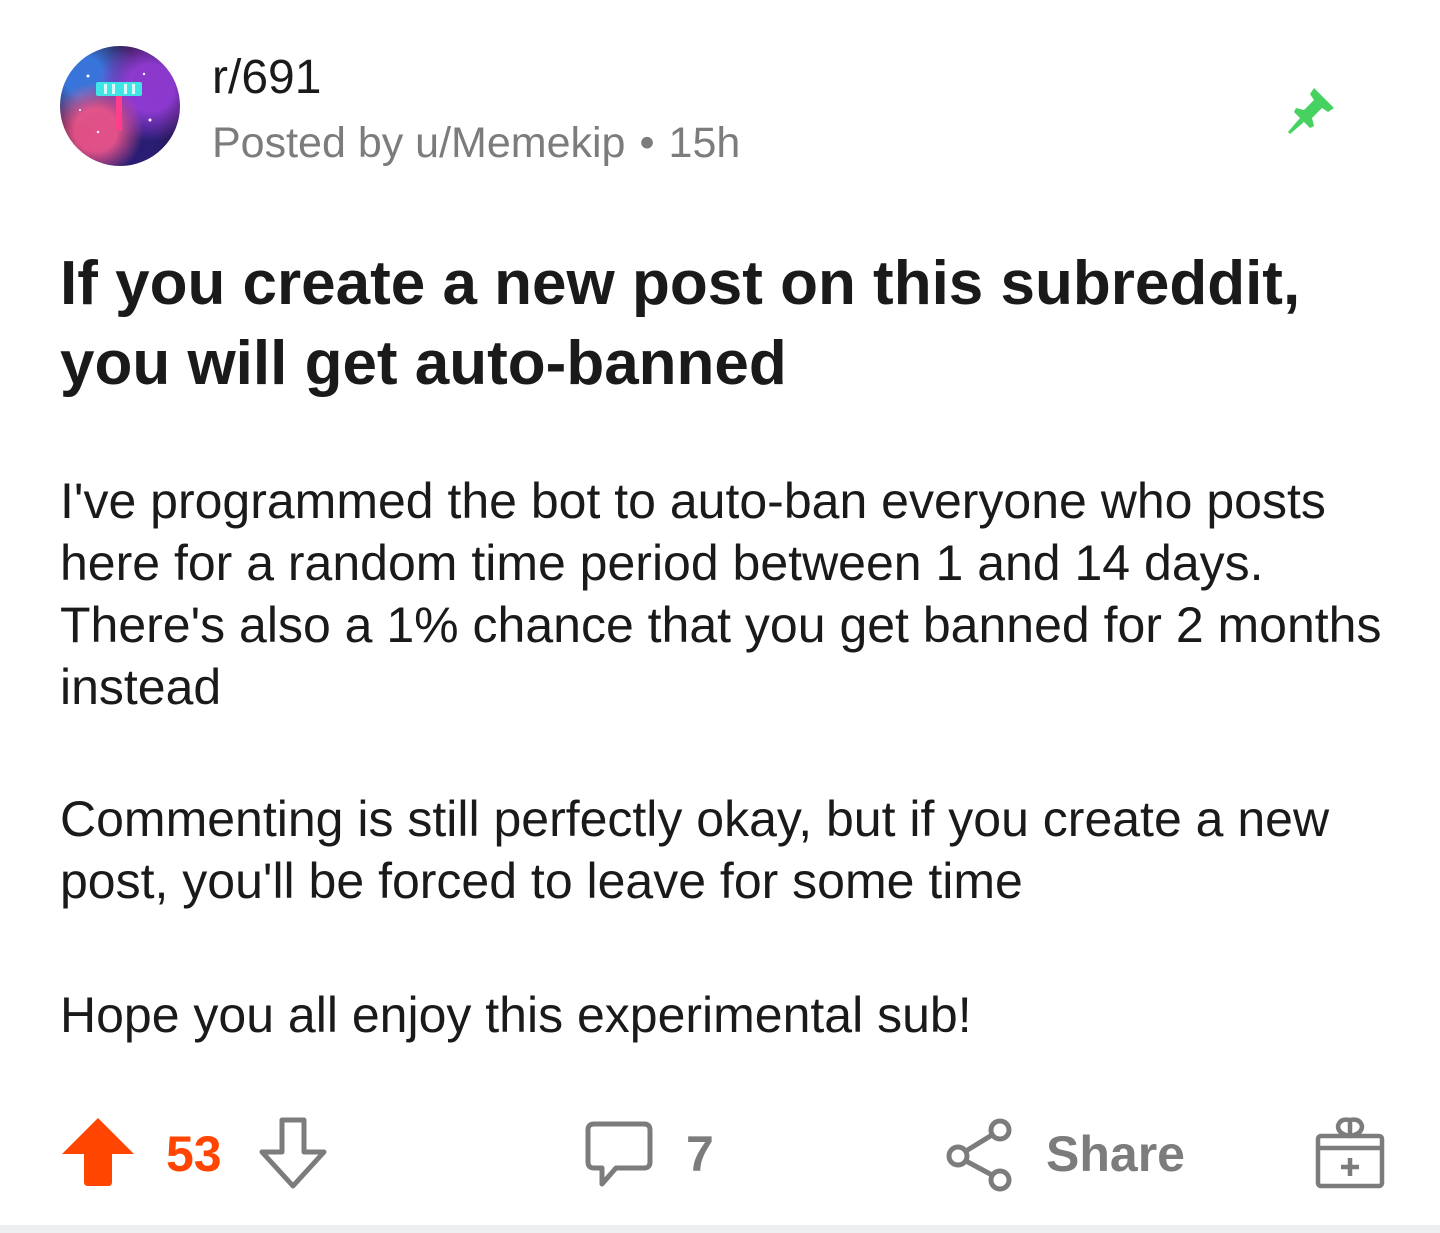 Image resolution: width=1440 pixels, height=1233 pixels. I want to click on award-gift-icon, so click(1350, 1154).